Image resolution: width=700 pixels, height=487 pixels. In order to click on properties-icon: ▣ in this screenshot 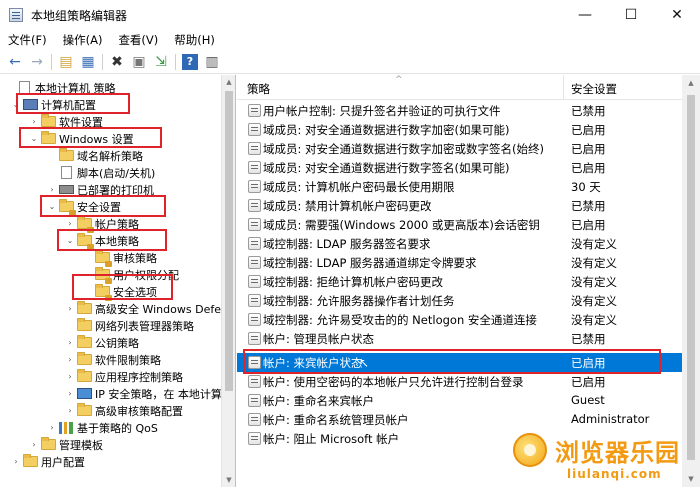, I will do `click(139, 62)`.